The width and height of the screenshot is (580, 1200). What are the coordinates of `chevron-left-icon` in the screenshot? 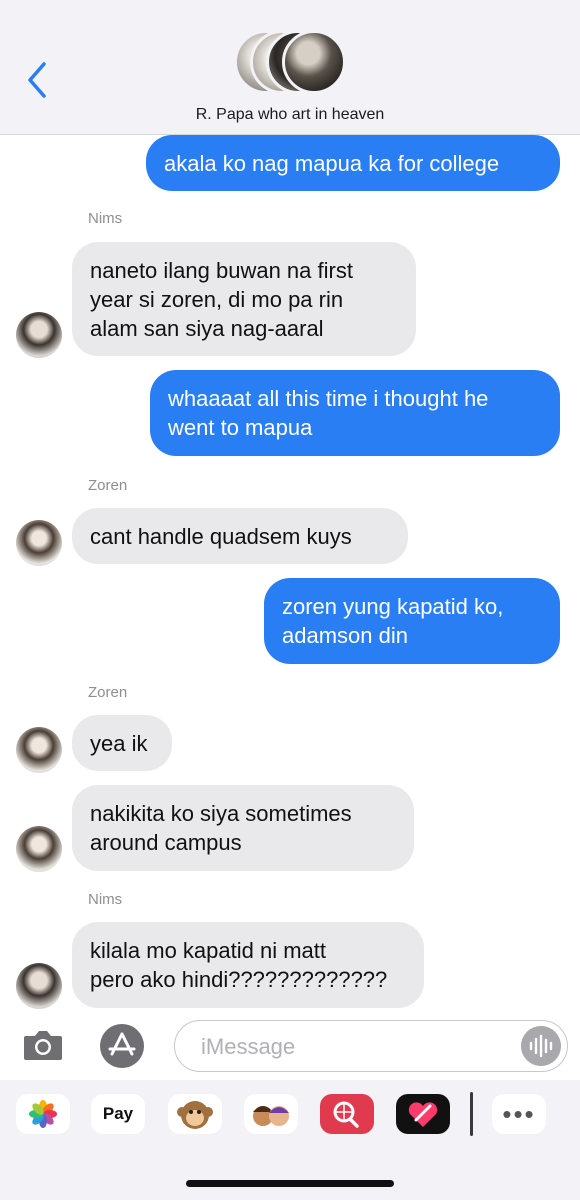 It's located at (37, 80).